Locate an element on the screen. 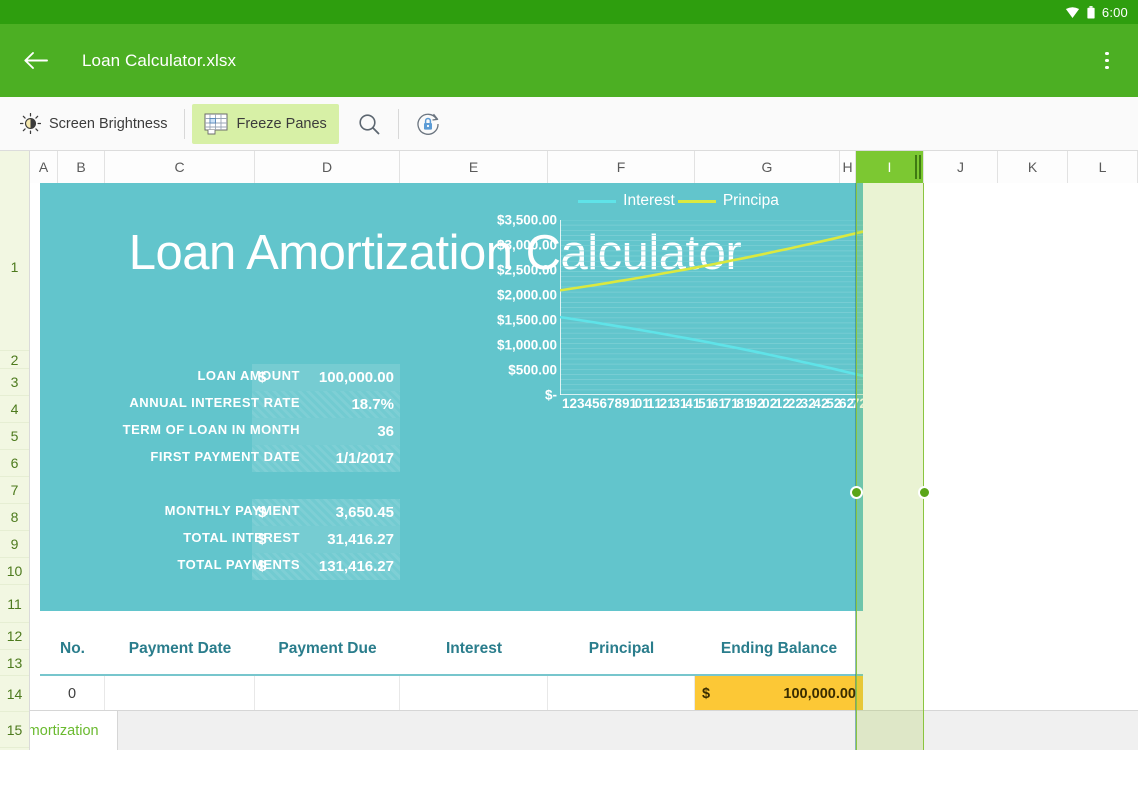  column-headers: ABCDEFGHIJKL is located at coordinates (569, 167).